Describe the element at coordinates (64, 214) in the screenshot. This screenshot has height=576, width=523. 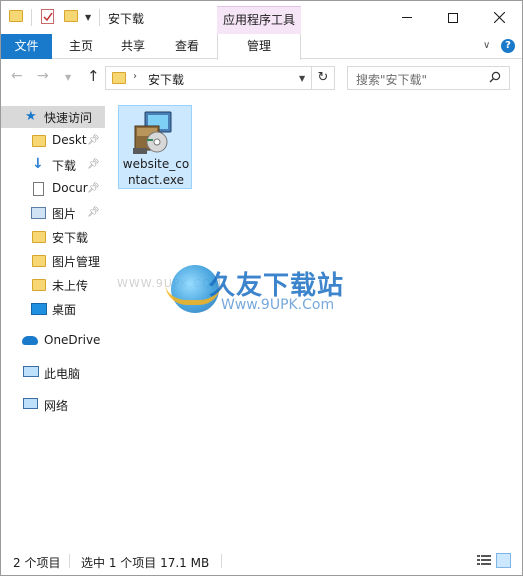
I see `sidebar-item-label: 图片` at that location.